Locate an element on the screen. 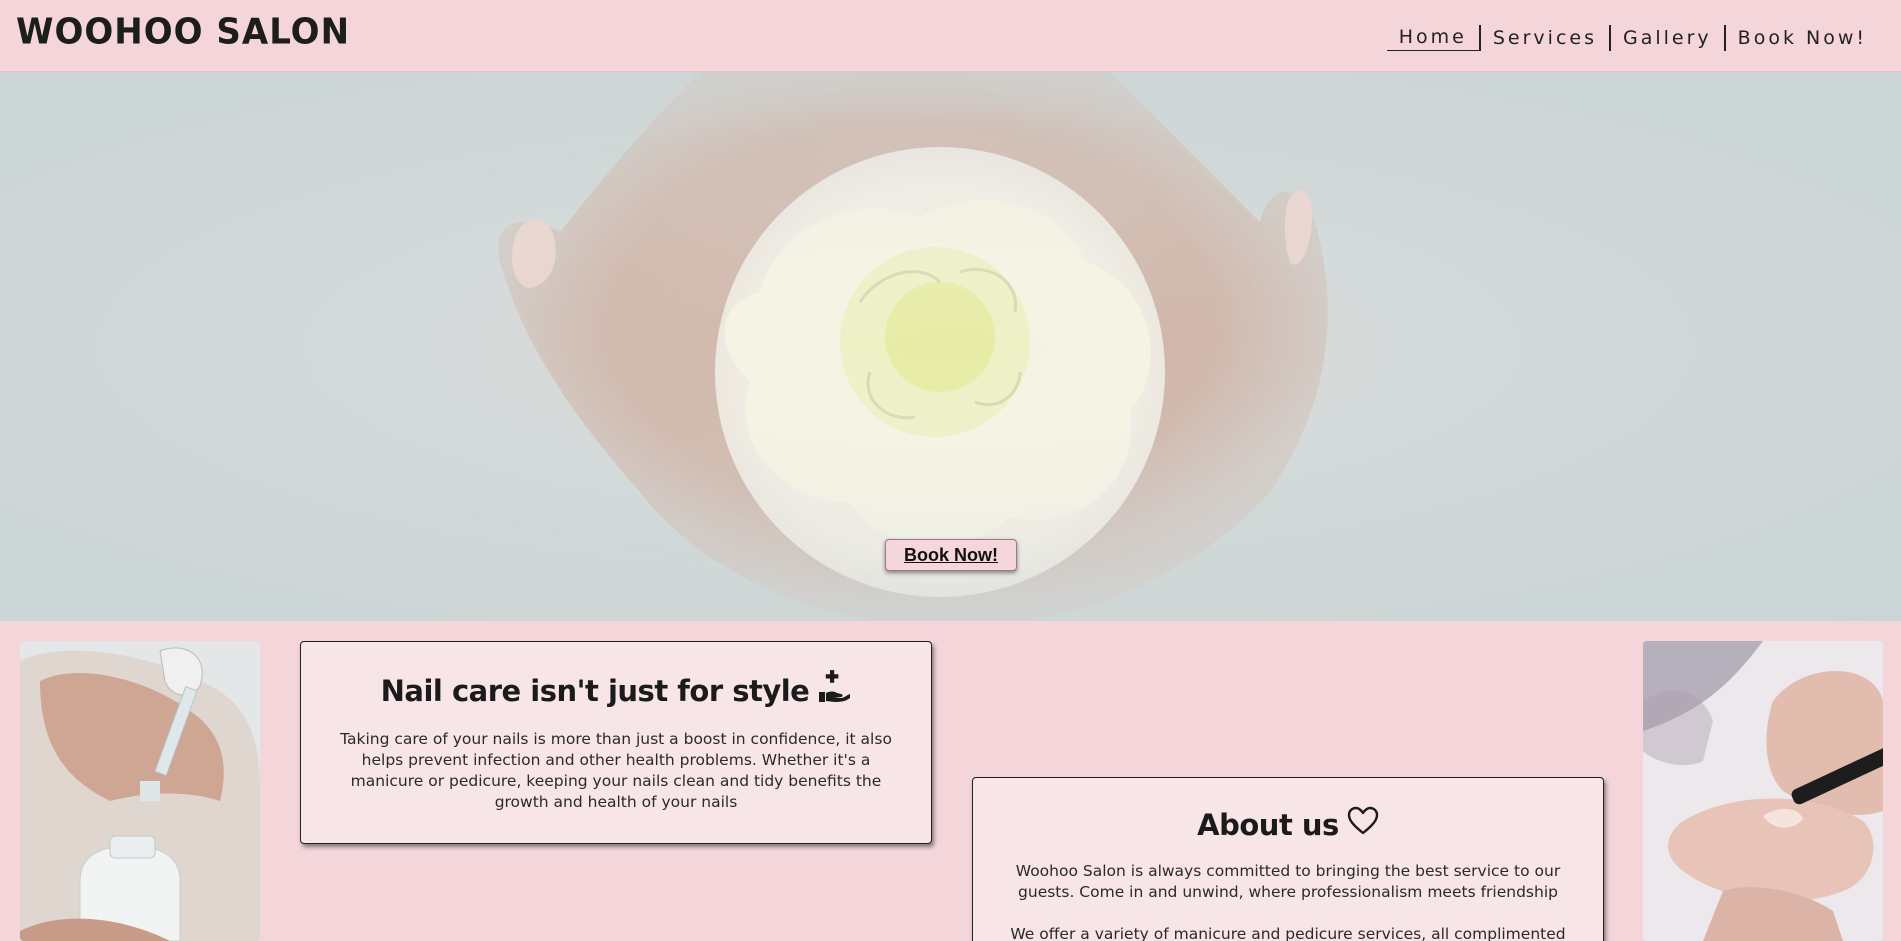 The image size is (1901, 941). book-now-button: Book Now! is located at coordinates (951, 555).